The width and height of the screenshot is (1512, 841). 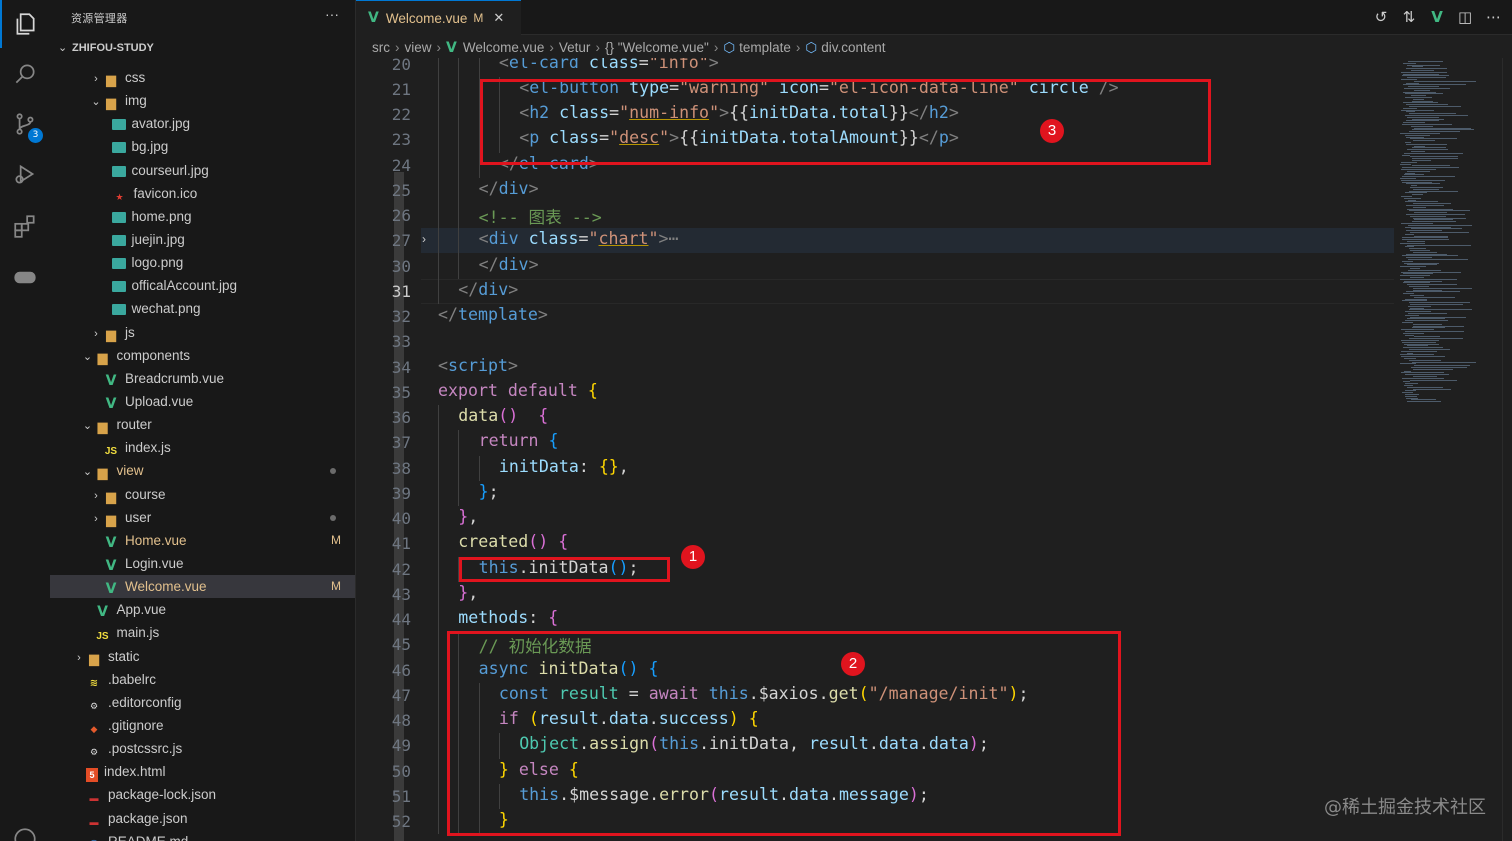 What do you see at coordinates (493, 314) in the screenshot?
I see `code-line: </template>` at bounding box center [493, 314].